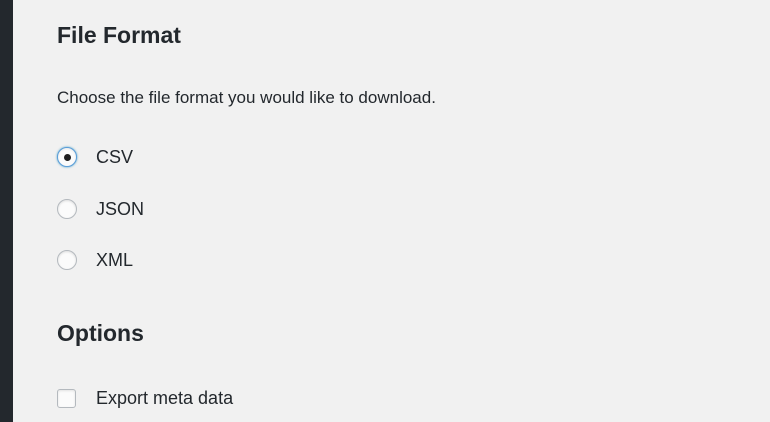 This screenshot has height=422, width=770. What do you see at coordinates (115, 259) in the screenshot?
I see `xml-label: XML` at bounding box center [115, 259].